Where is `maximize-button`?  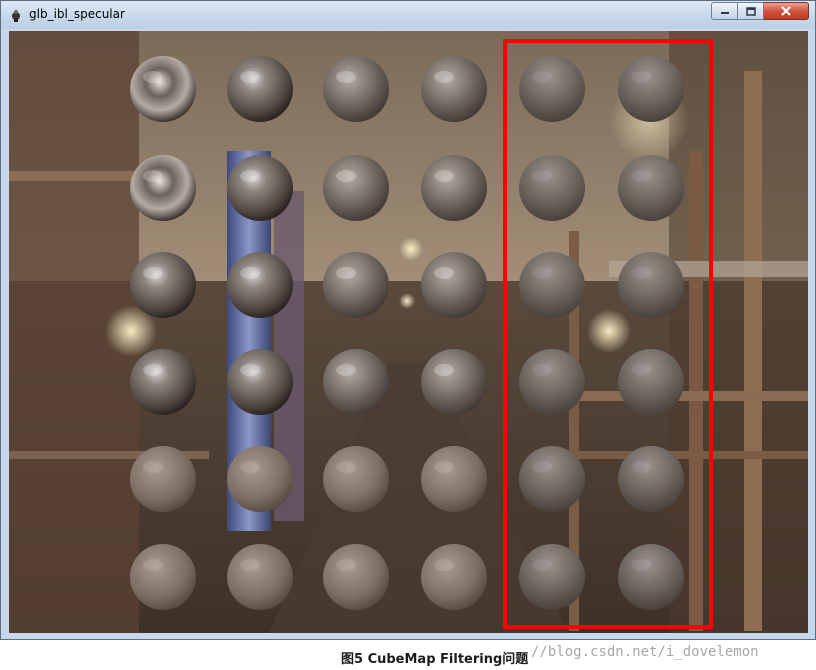 maximize-button is located at coordinates (751, 11).